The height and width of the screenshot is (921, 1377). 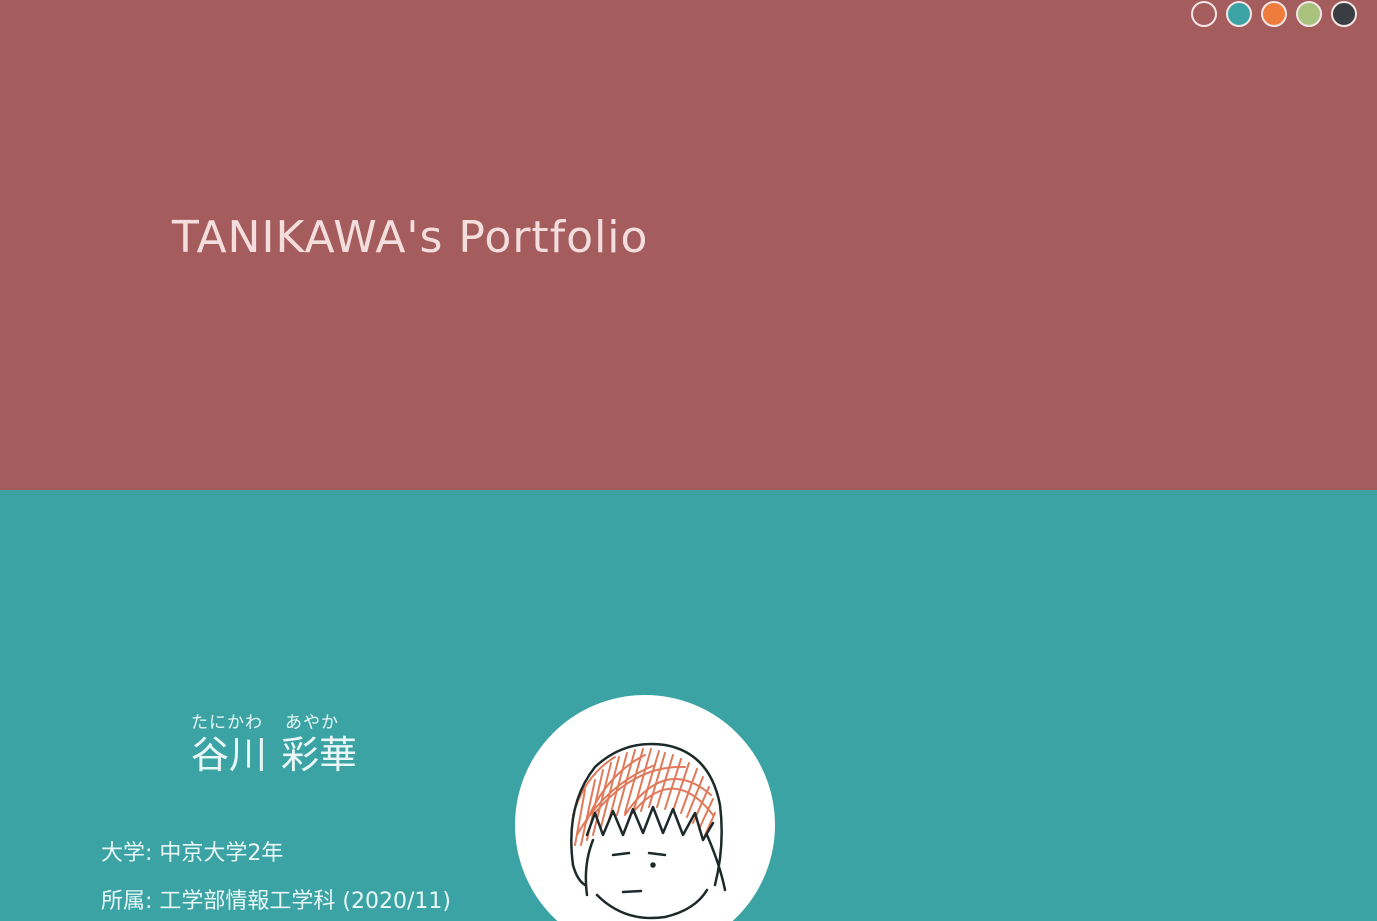 What do you see at coordinates (319, 755) in the screenshot?
I see `name-given: 彩華` at bounding box center [319, 755].